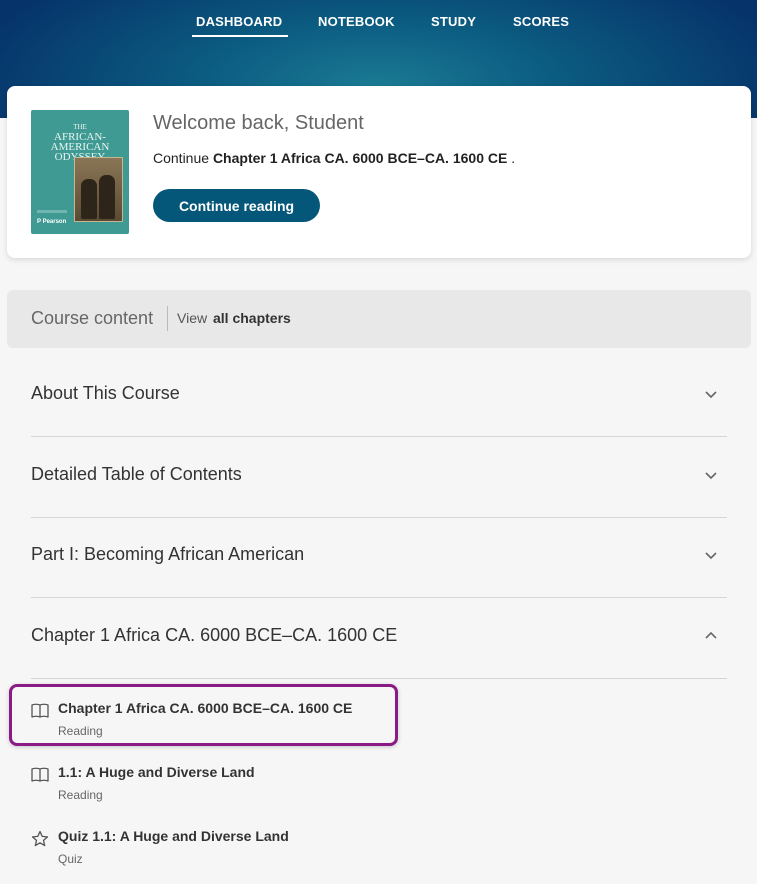  Describe the element at coordinates (252, 318) in the screenshot. I see `all-chapters-link: all chapters` at that location.